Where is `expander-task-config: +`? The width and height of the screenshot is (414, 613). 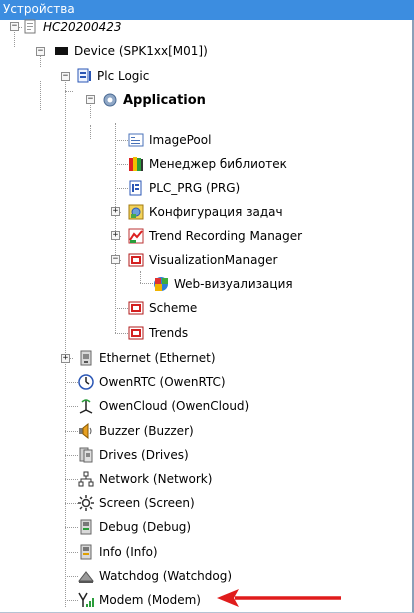
expander-task-config: + is located at coordinates (115, 211).